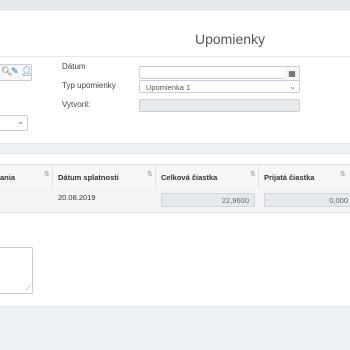  I want to click on partner-lookup-toolbar: 🔍︎ ✎ 👤︎, so click(16, 72).